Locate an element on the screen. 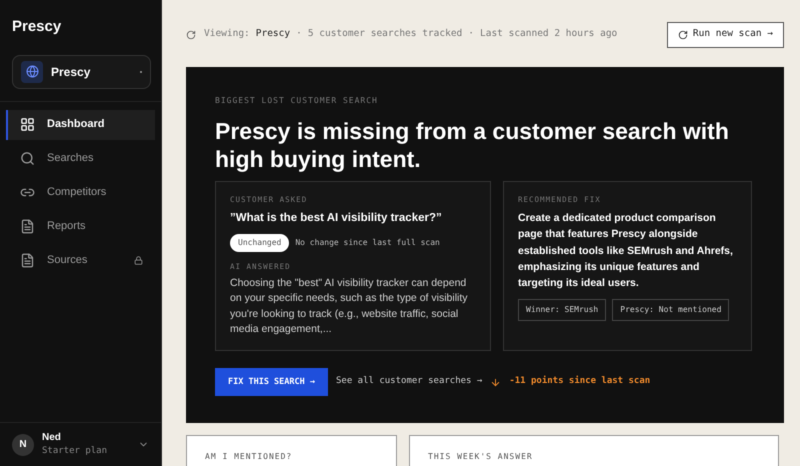  viewing-label: Viewing: is located at coordinates (227, 34).